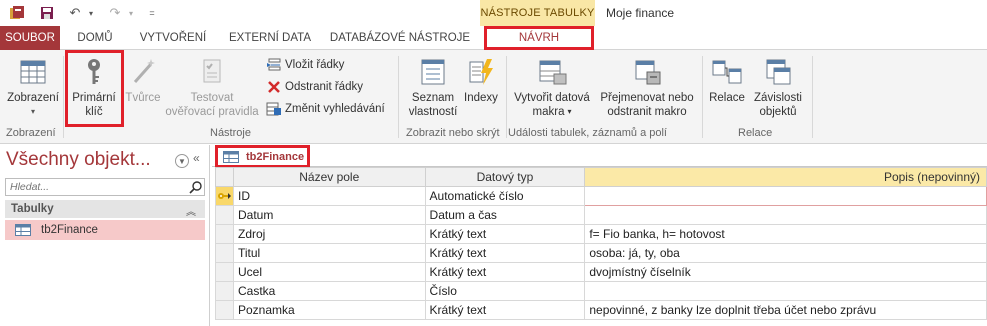 The width and height of the screenshot is (987, 326). I want to click on description-cell: dvojmístný číselník, so click(785, 272).